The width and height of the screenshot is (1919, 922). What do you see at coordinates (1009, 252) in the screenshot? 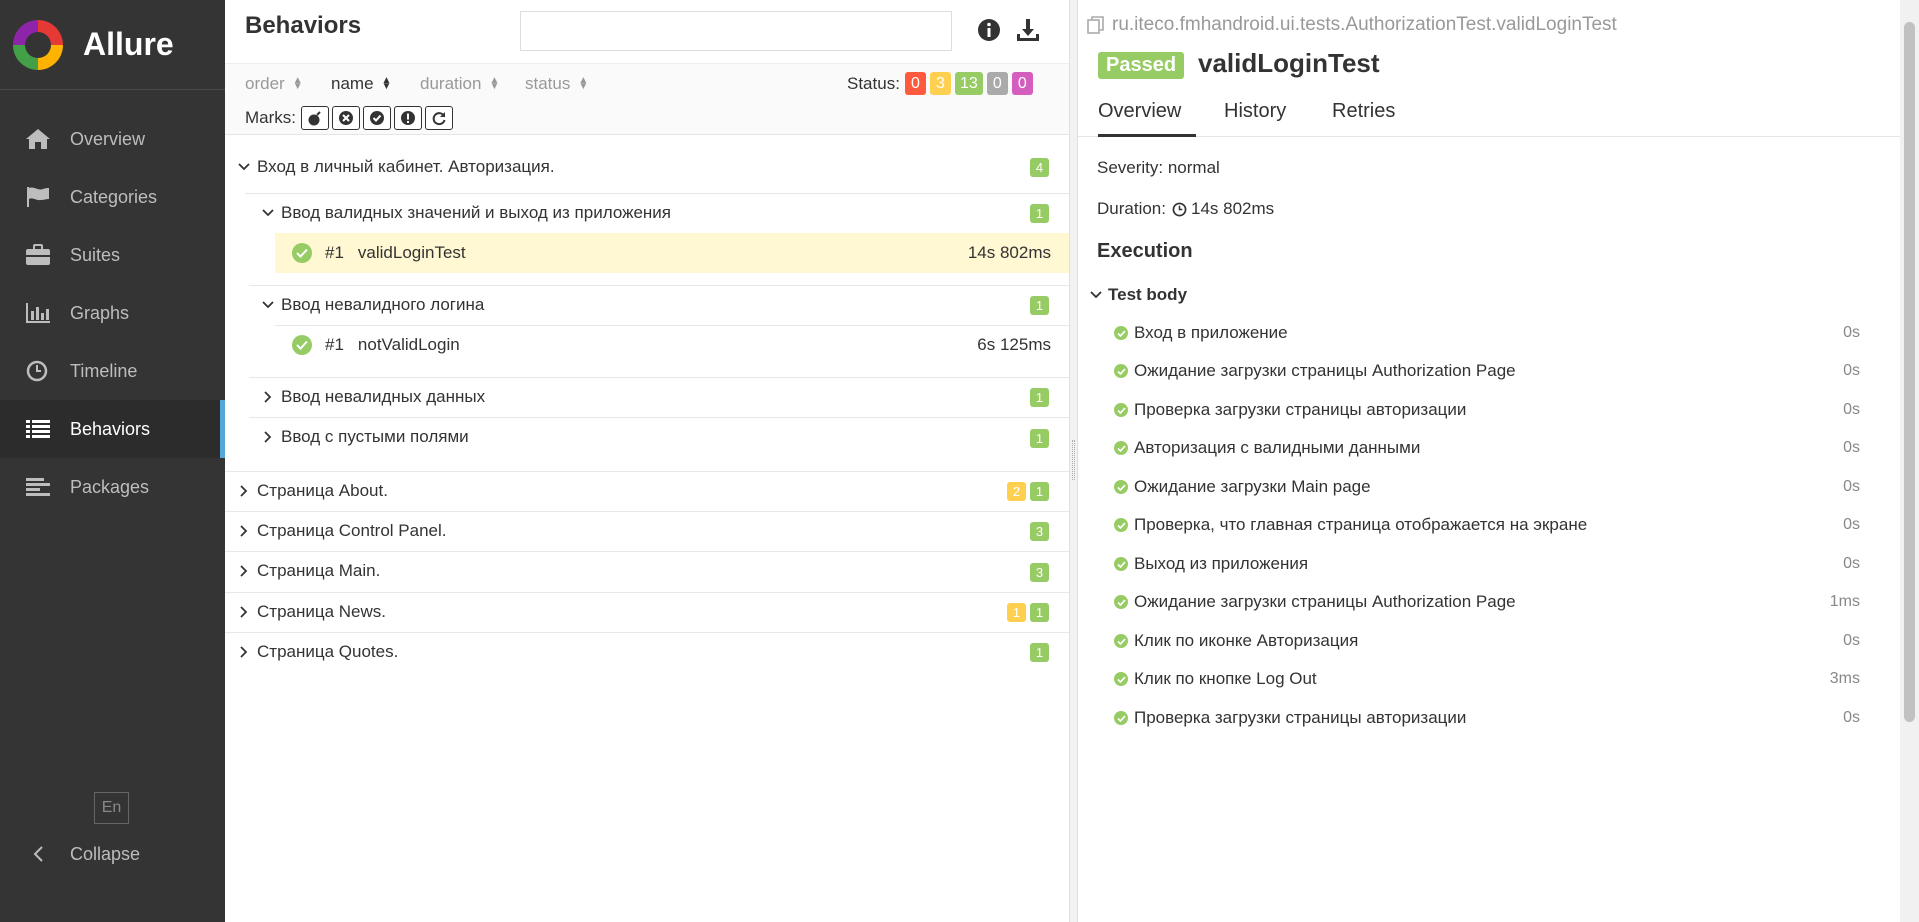
I see `test-case-duration: 14s 802ms` at bounding box center [1009, 252].